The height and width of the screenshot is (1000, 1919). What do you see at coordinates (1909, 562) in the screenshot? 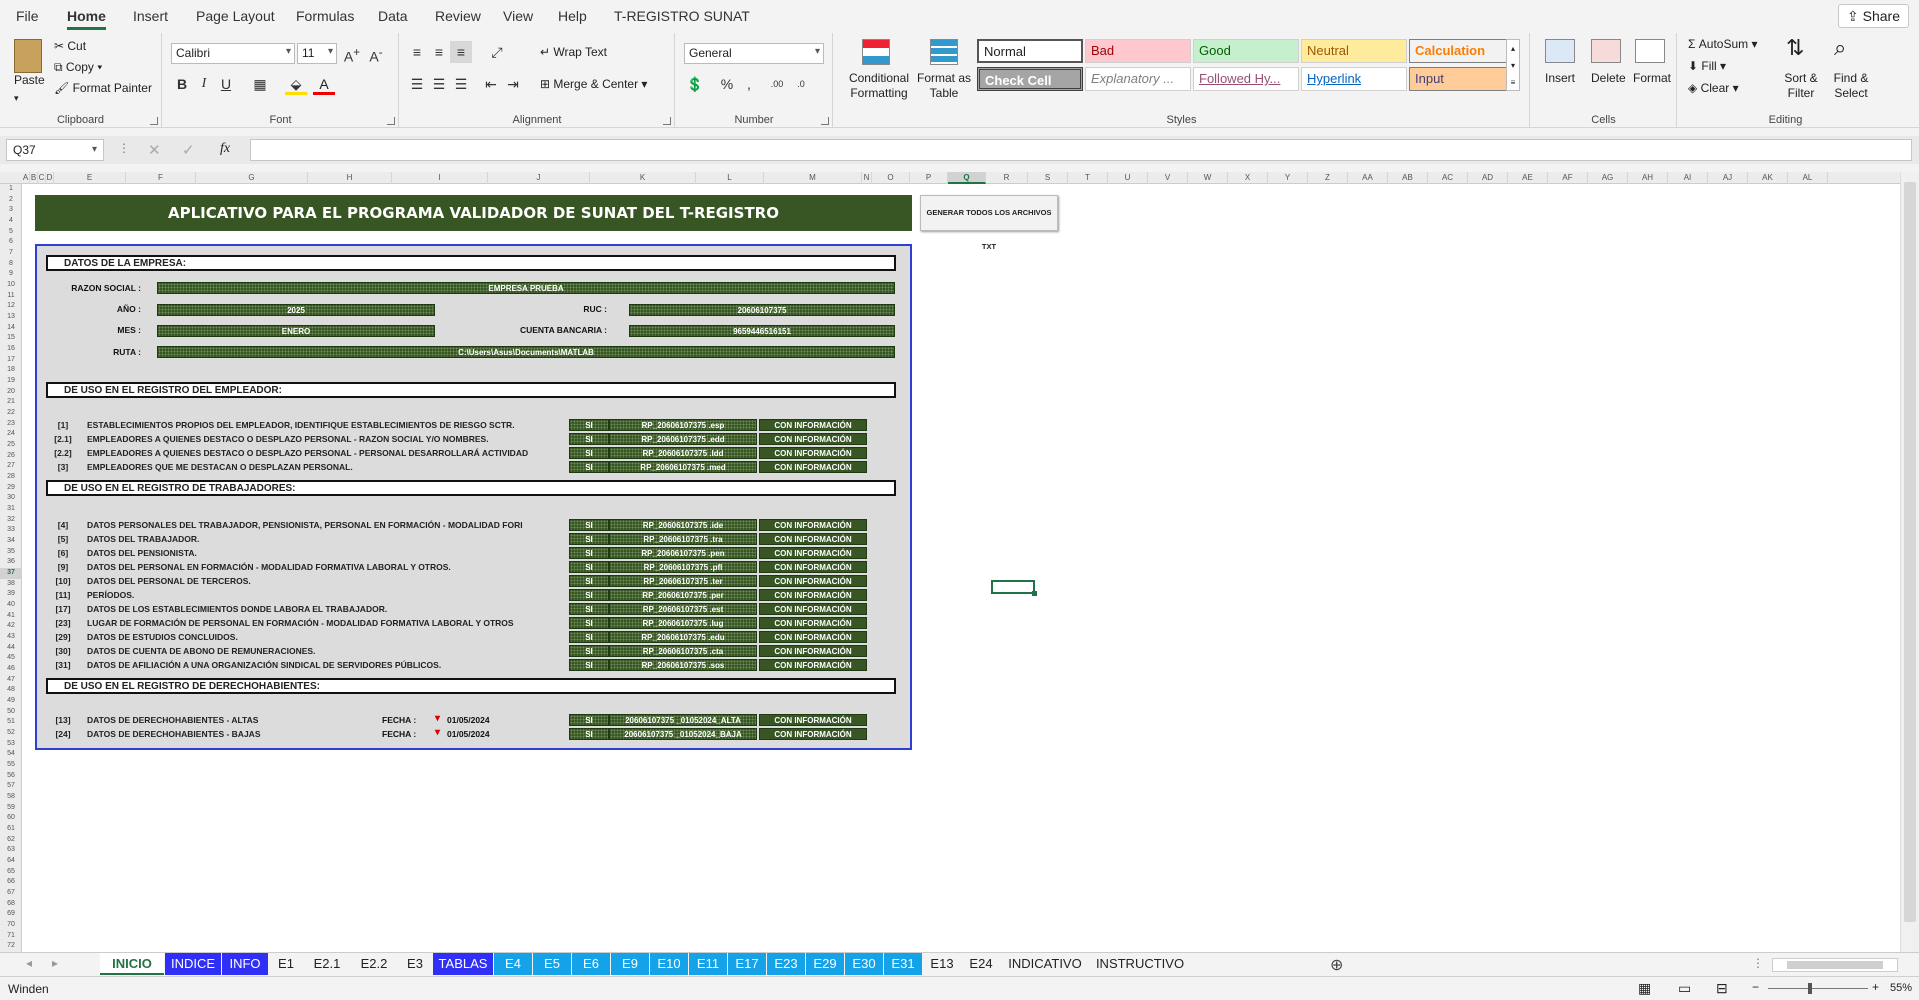
I see `vertical-scrollbar` at bounding box center [1909, 562].